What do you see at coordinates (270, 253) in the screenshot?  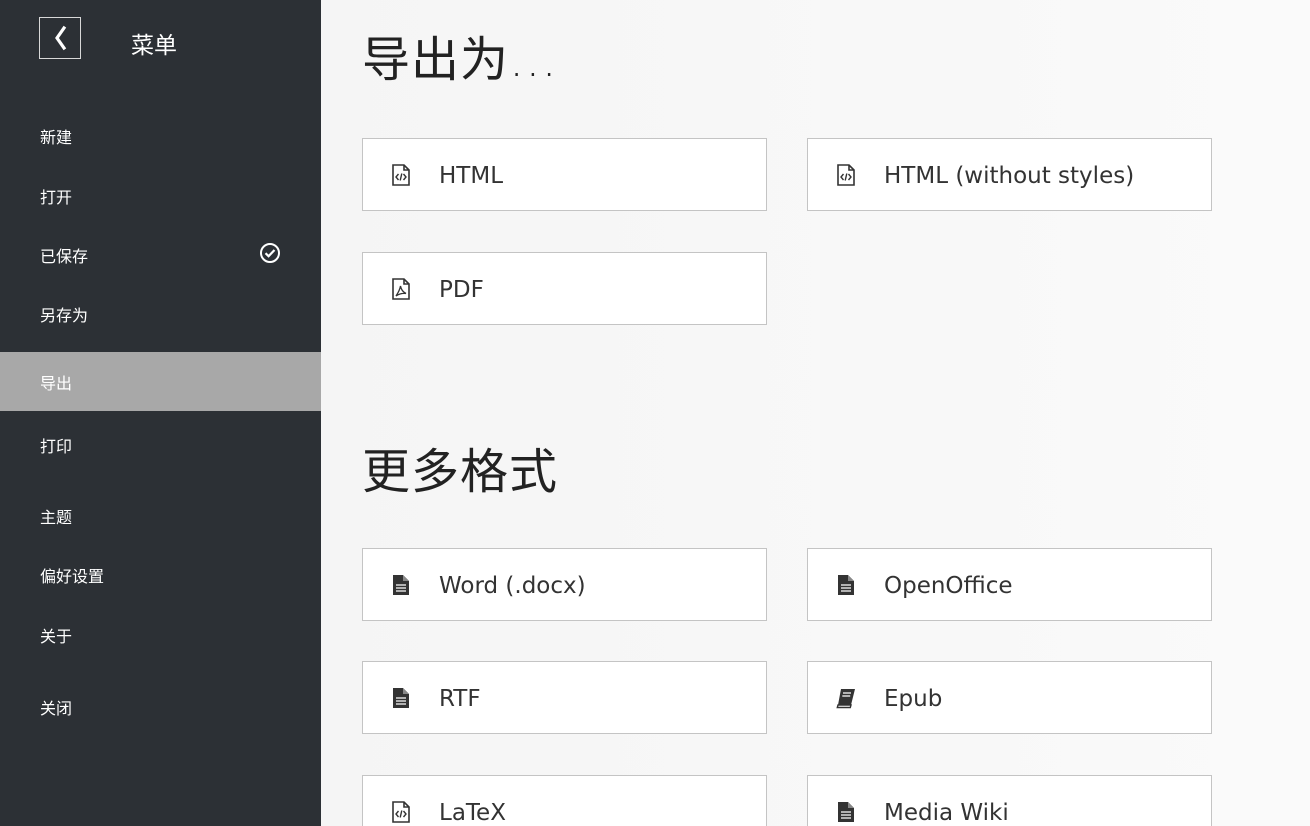 I see `check-circle-icon` at bounding box center [270, 253].